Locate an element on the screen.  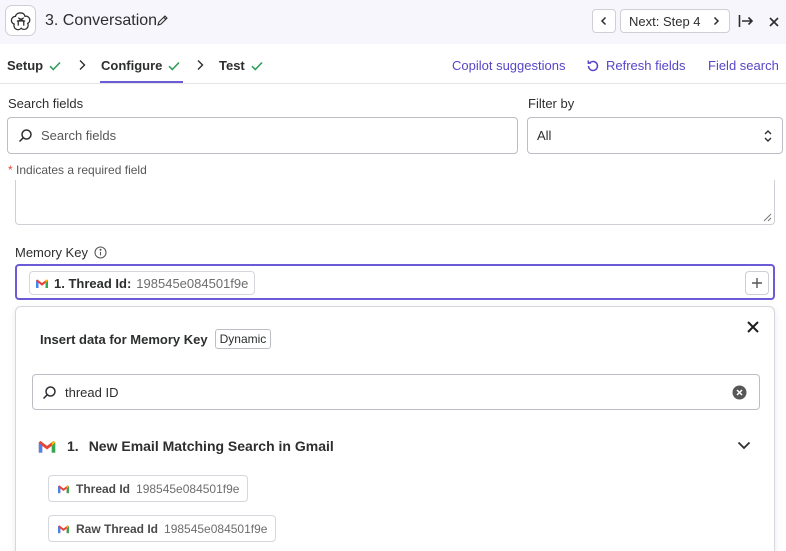
previous-field-textarea is located at coordinates (395, 202).